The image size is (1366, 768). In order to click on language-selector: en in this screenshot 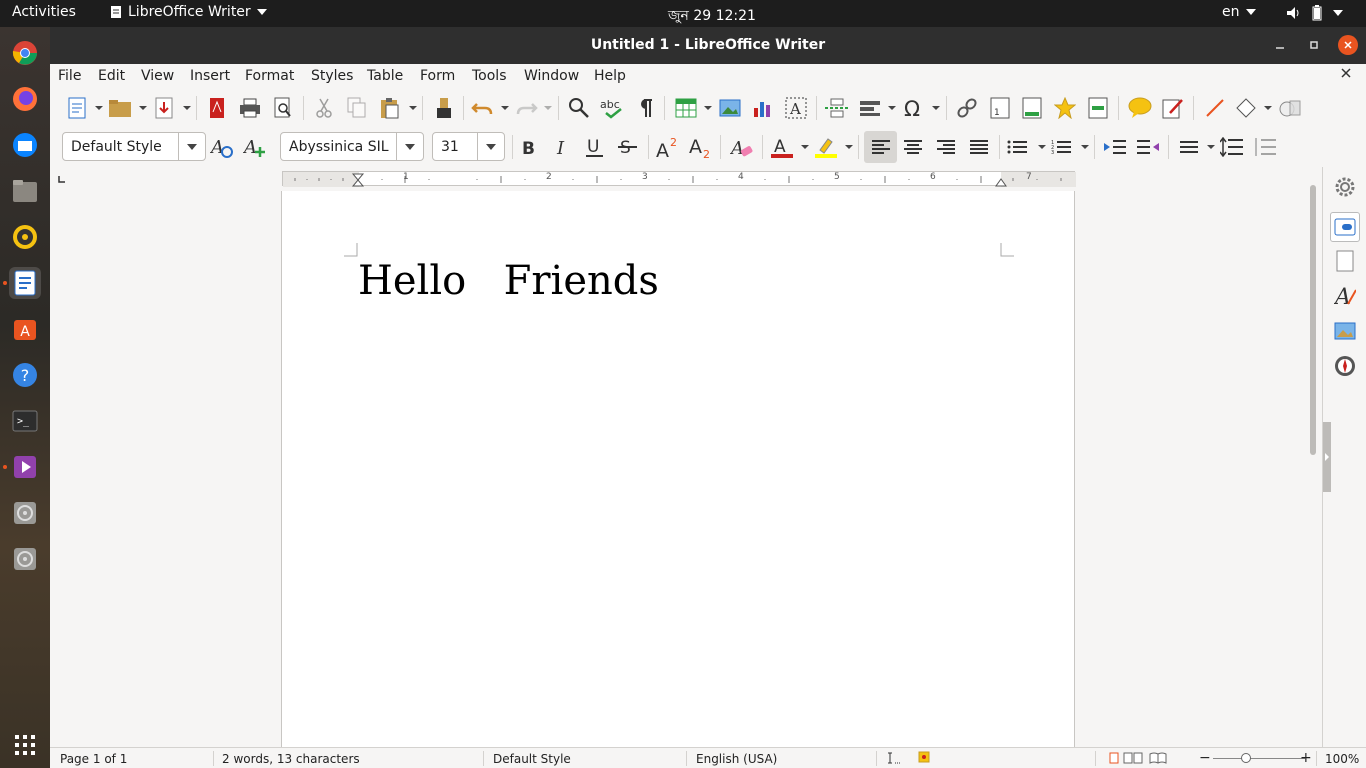, I will do `click(1239, 12)`.